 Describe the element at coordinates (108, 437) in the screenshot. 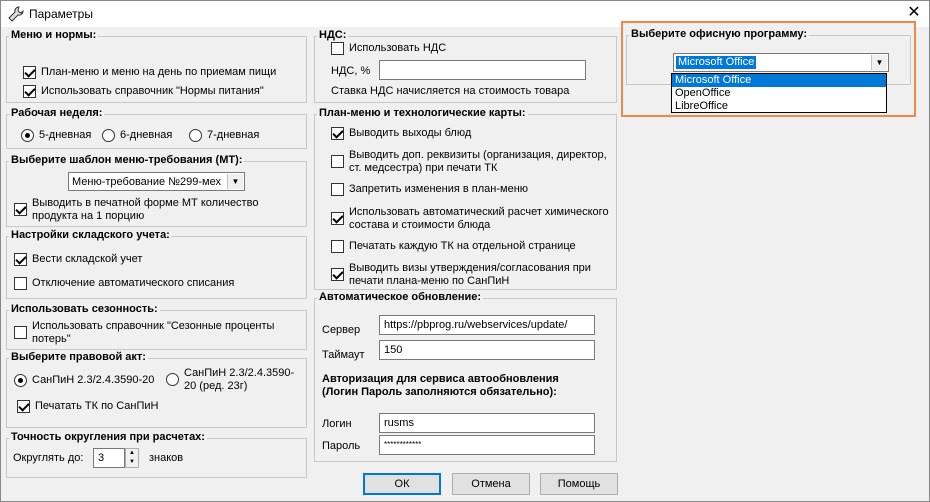

I see `rounding-title: Точность округления при расчетах:` at that location.